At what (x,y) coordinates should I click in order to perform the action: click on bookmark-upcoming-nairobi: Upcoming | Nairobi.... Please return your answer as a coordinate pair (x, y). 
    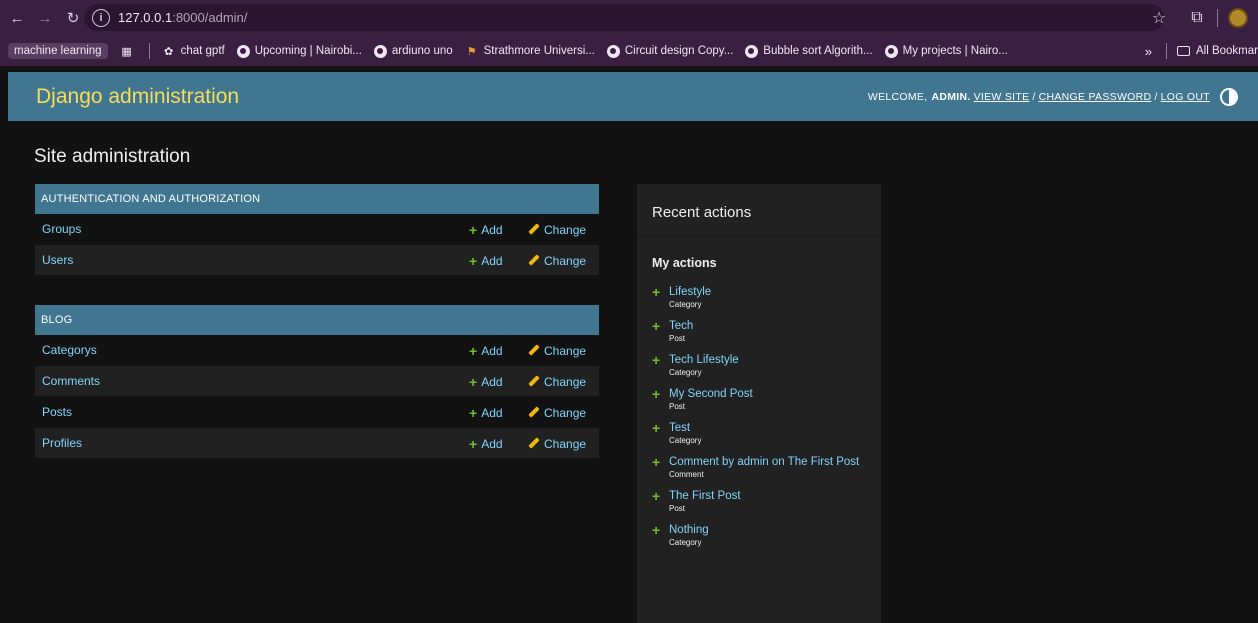
    Looking at the image, I should click on (299, 51).